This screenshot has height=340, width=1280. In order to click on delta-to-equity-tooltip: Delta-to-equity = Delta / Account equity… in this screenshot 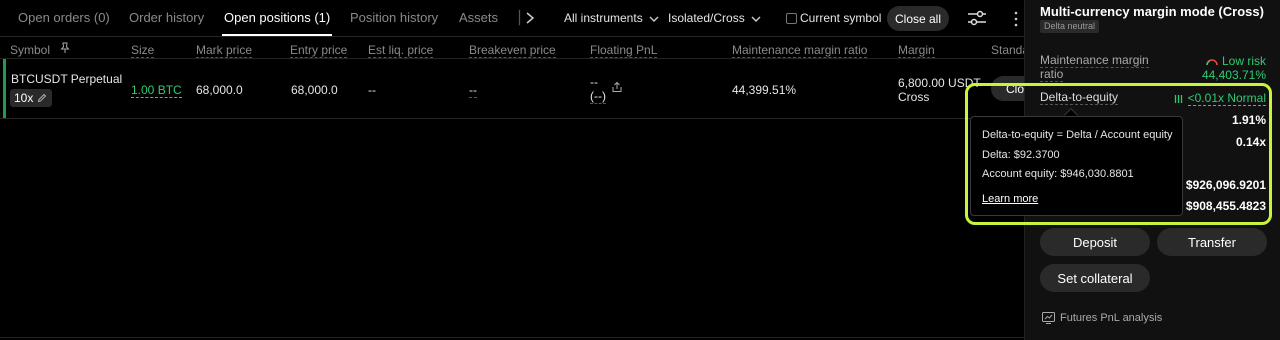, I will do `click(1076, 166)`.